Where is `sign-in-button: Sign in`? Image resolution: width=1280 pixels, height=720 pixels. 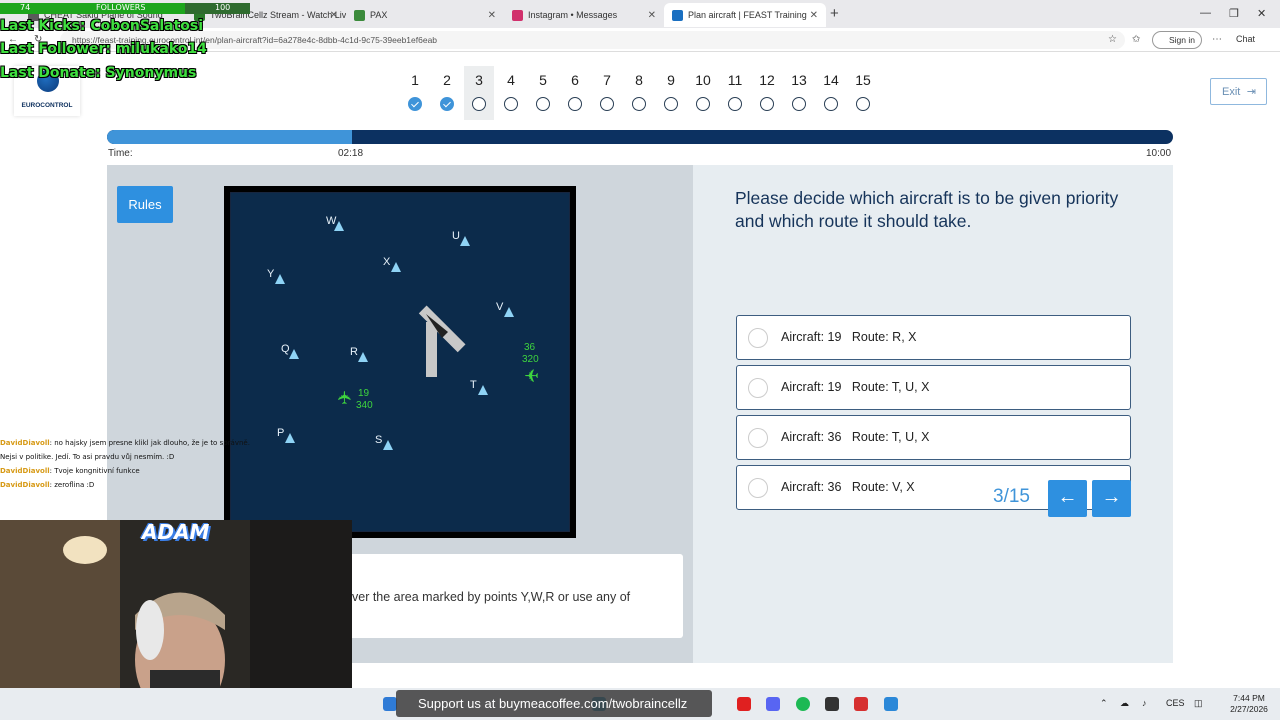 sign-in-button: Sign in is located at coordinates (1177, 40).